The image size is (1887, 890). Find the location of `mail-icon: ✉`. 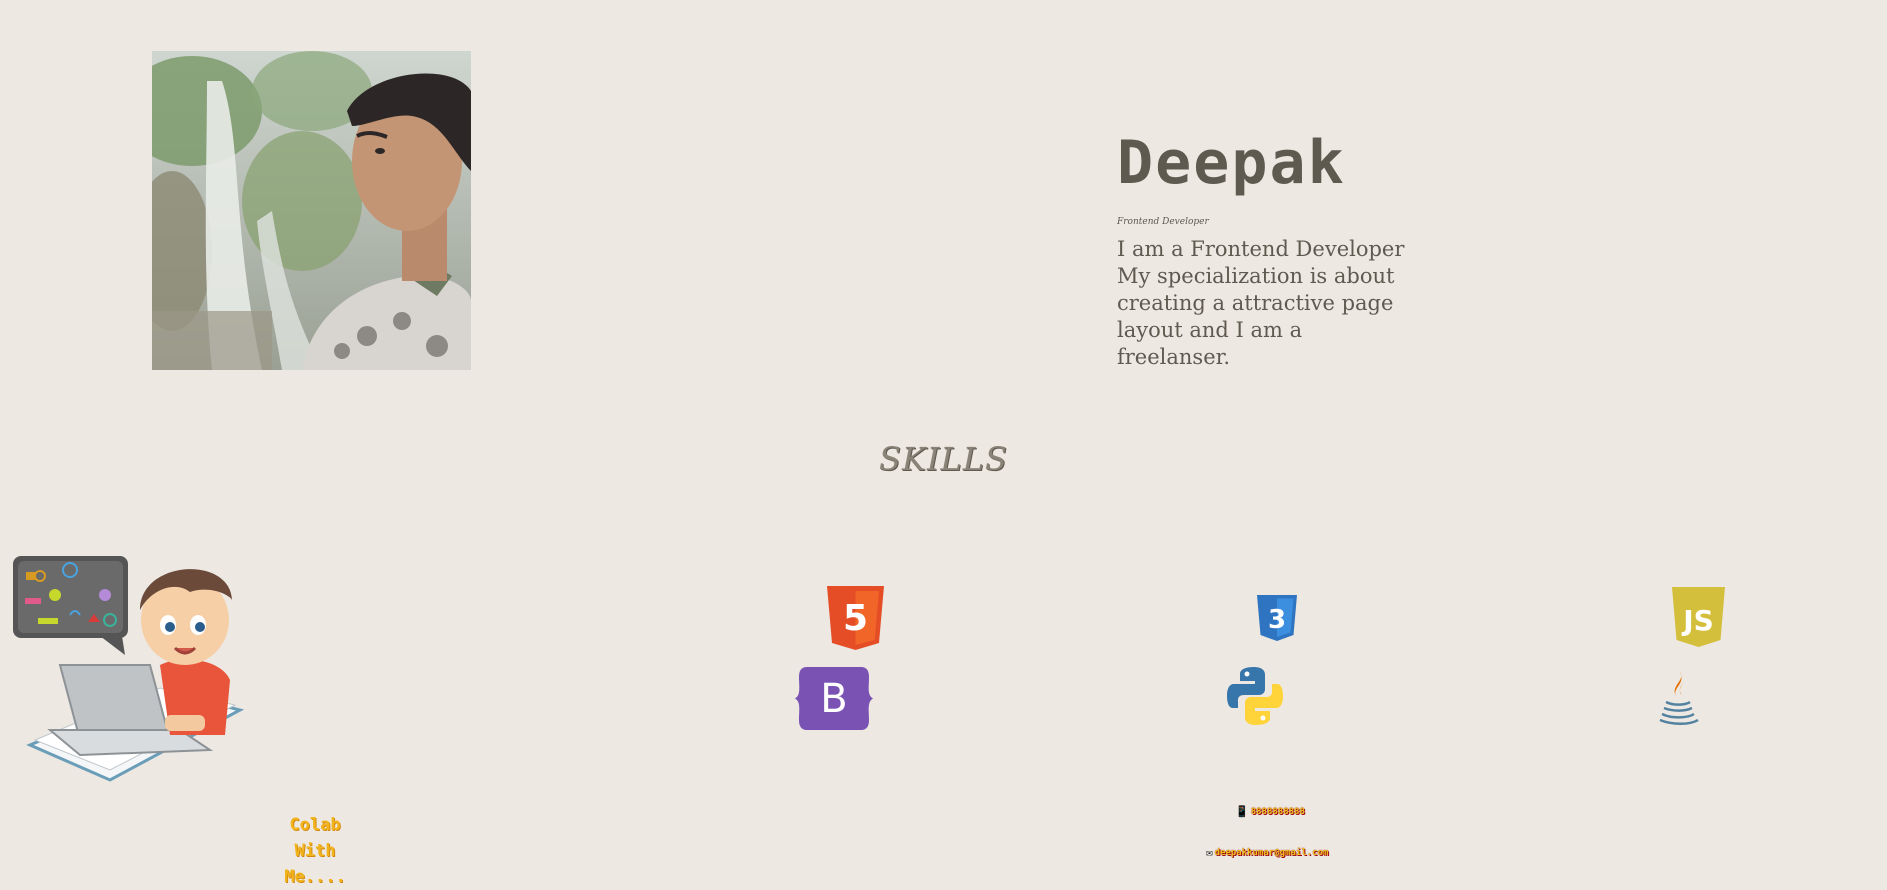

mail-icon: ✉ is located at coordinates (1209, 852).